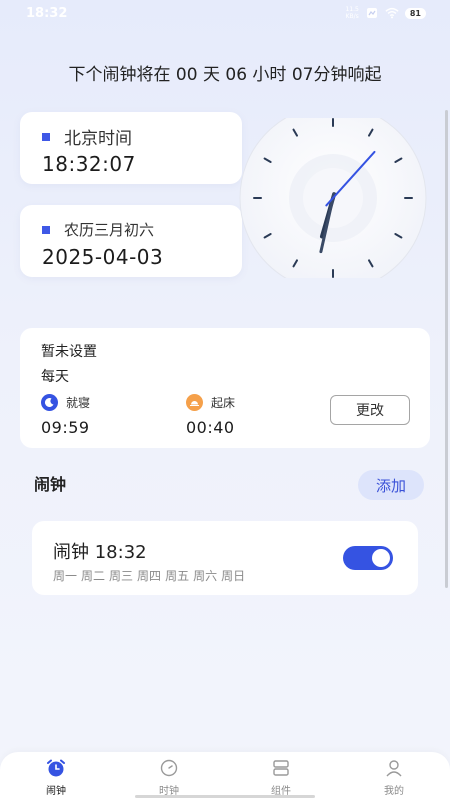 Image resolution: width=450 pixels, height=800 pixels. I want to click on beijing-time-card: 北京时间 18:32:07, so click(131, 148).